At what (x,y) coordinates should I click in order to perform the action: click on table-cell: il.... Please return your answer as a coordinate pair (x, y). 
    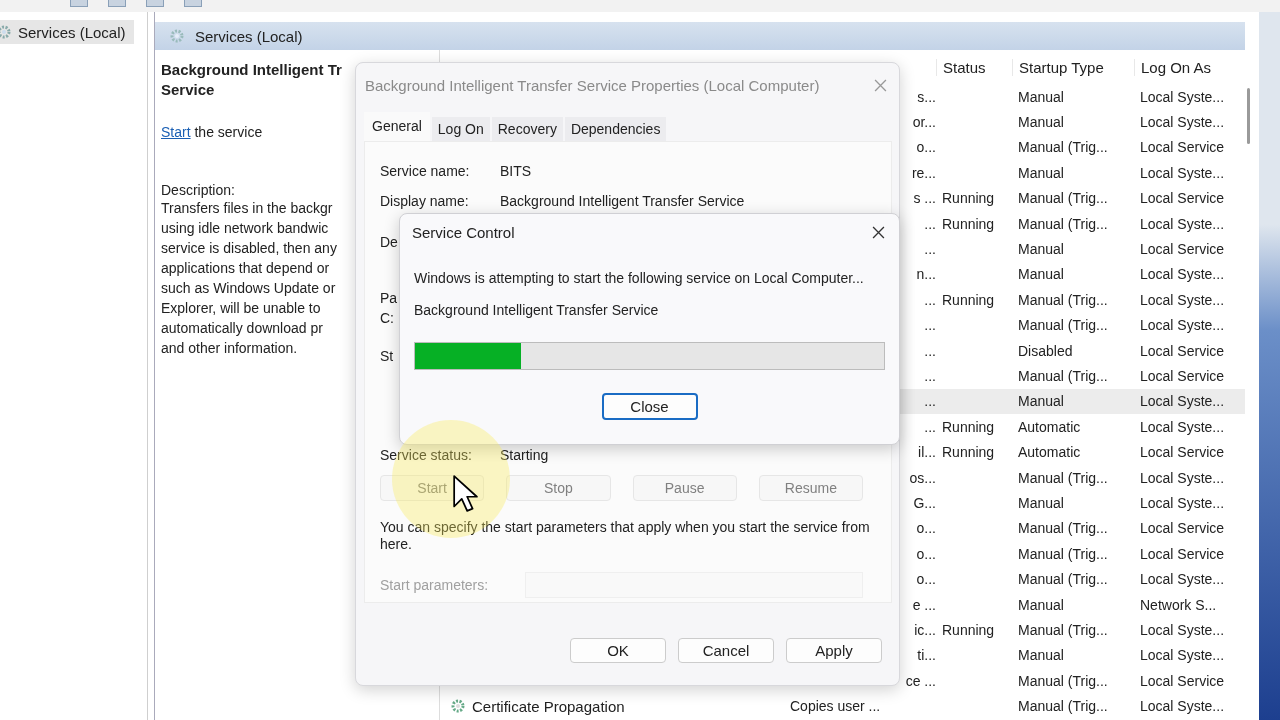
    Looking at the image, I should click on (927, 452).